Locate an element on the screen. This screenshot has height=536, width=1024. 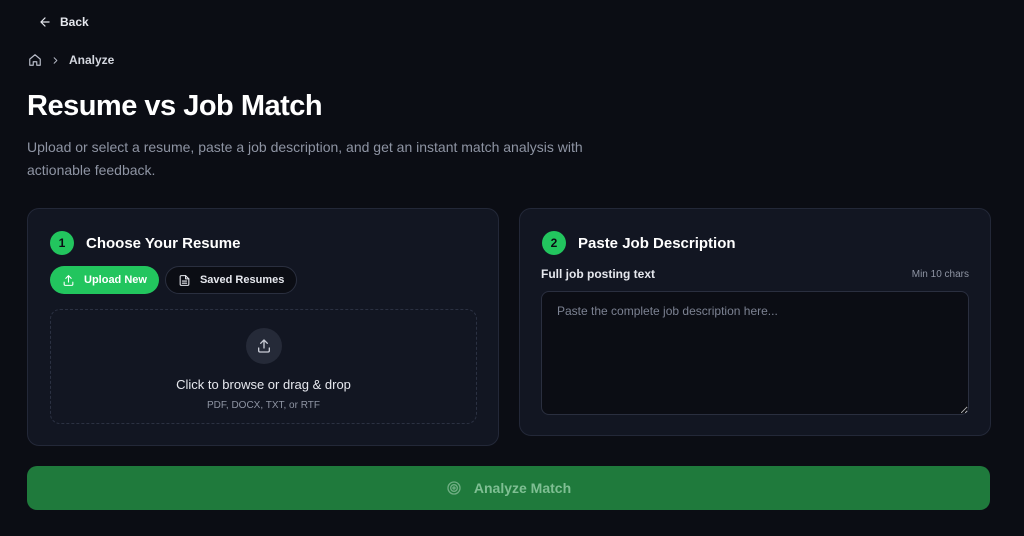
tab-upload-new-label: Upload New is located at coordinates (115, 280).